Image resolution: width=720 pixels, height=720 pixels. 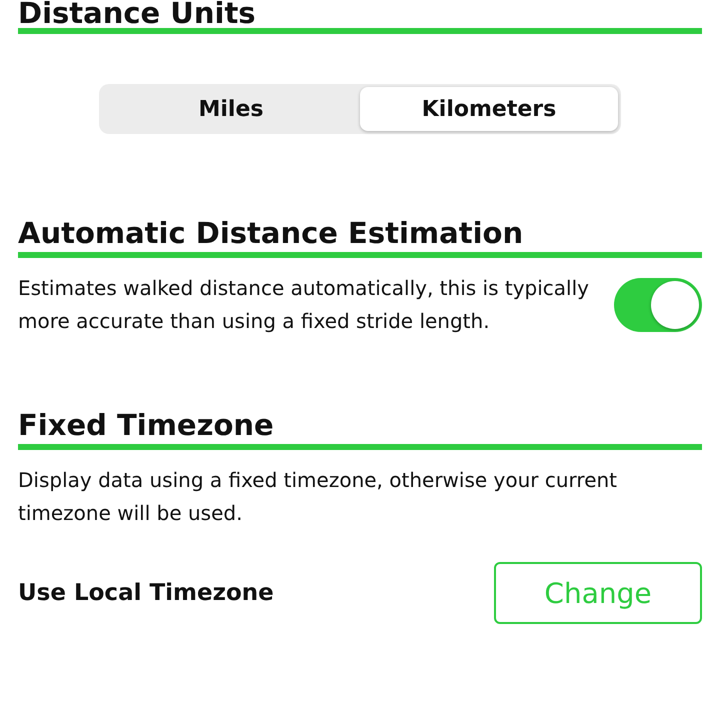 What do you see at coordinates (137, 13) in the screenshot?
I see `section-title: Distance Units` at bounding box center [137, 13].